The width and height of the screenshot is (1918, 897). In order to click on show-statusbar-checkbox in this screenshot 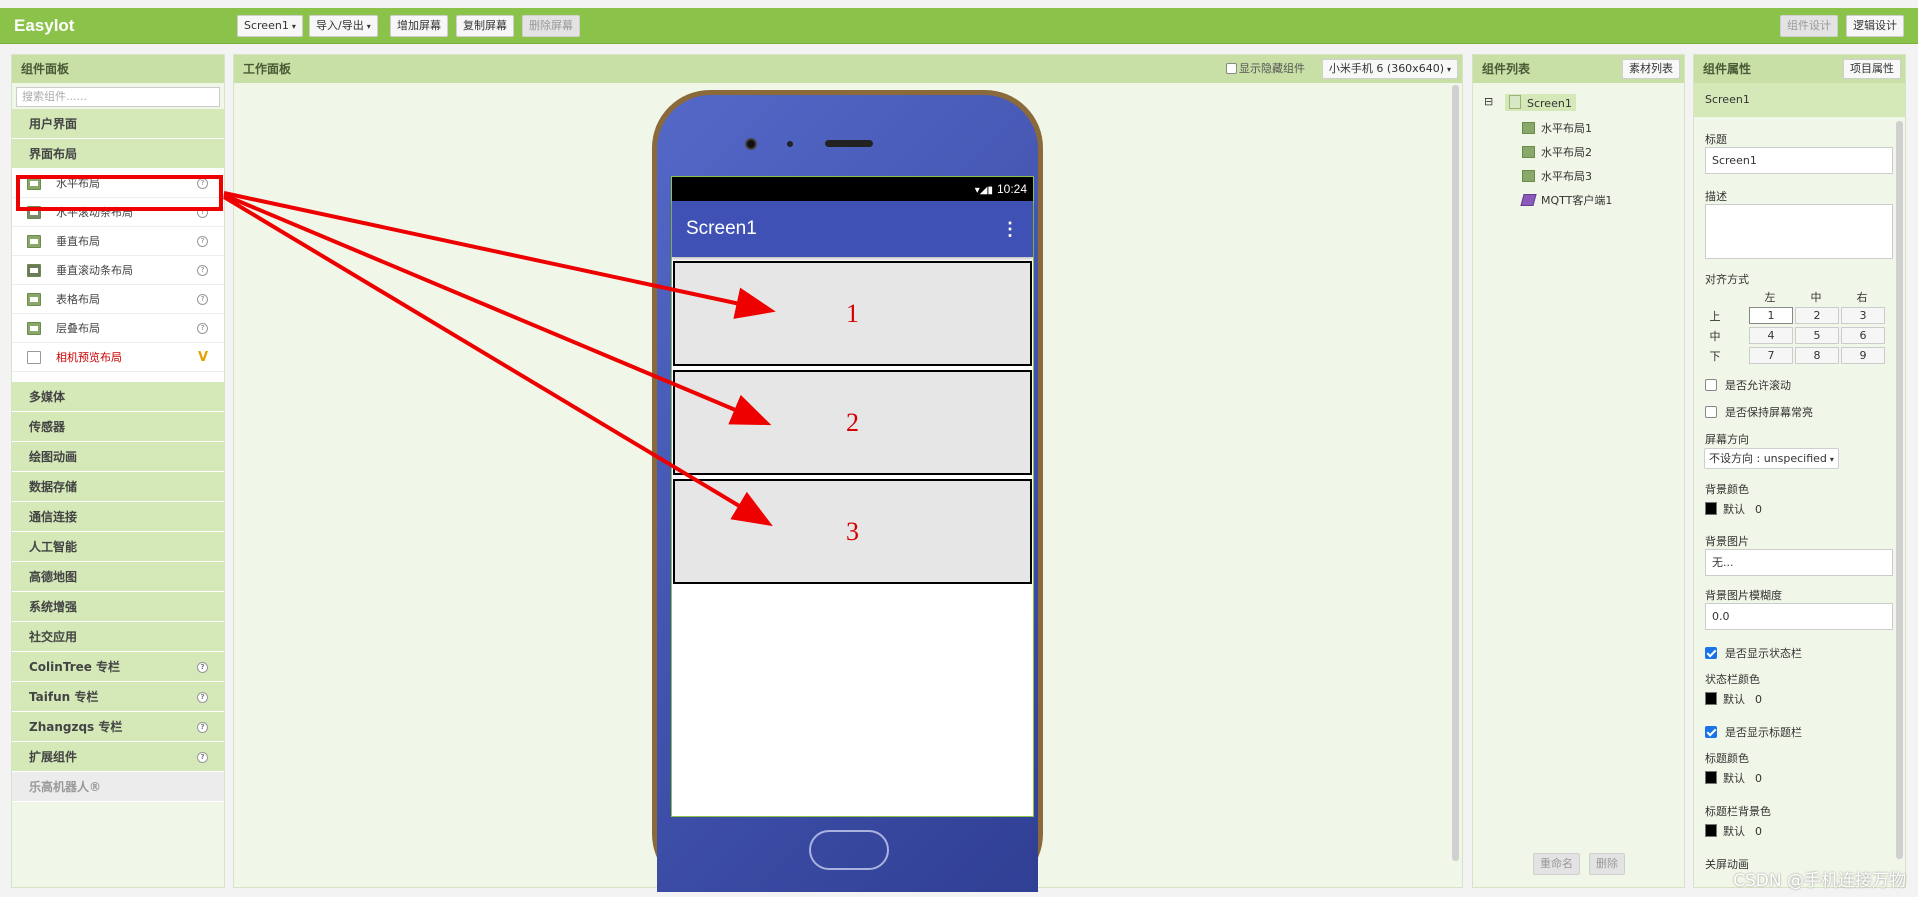, I will do `click(1711, 653)`.